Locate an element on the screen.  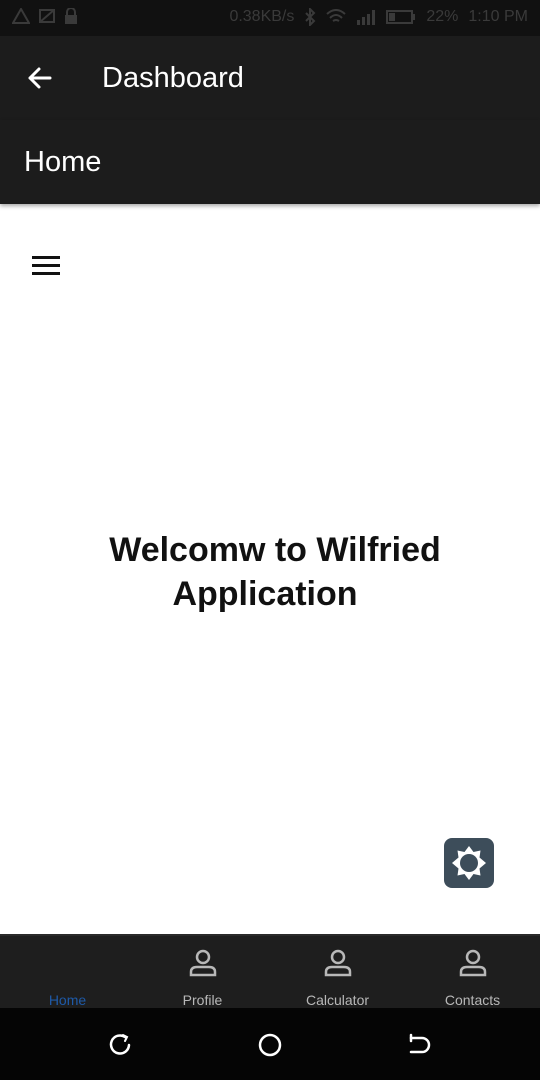
back-button is located at coordinates (40, 78).